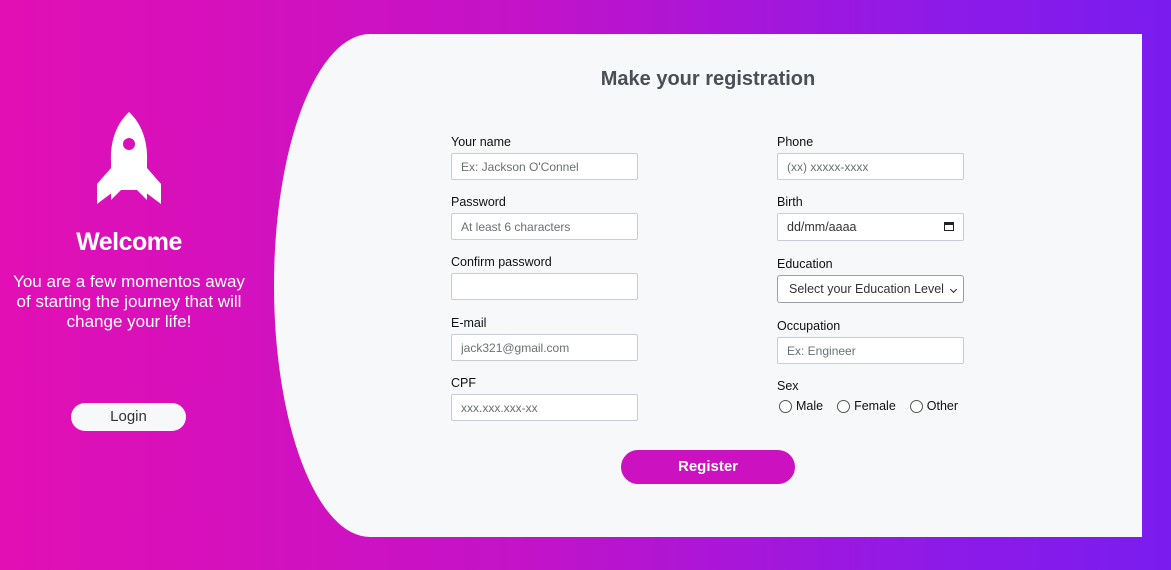 Image resolution: width=1171 pixels, height=570 pixels. Describe the element at coordinates (478, 202) in the screenshot. I see `password-label: Password` at that location.